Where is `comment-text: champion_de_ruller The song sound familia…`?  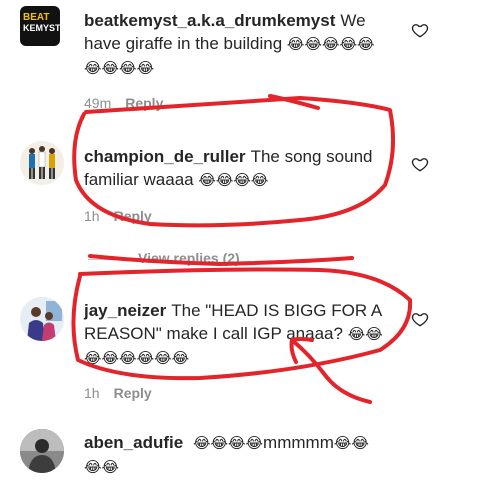
comment-text: champion_de_ruller The song sound familia… is located at coordinates (234, 168).